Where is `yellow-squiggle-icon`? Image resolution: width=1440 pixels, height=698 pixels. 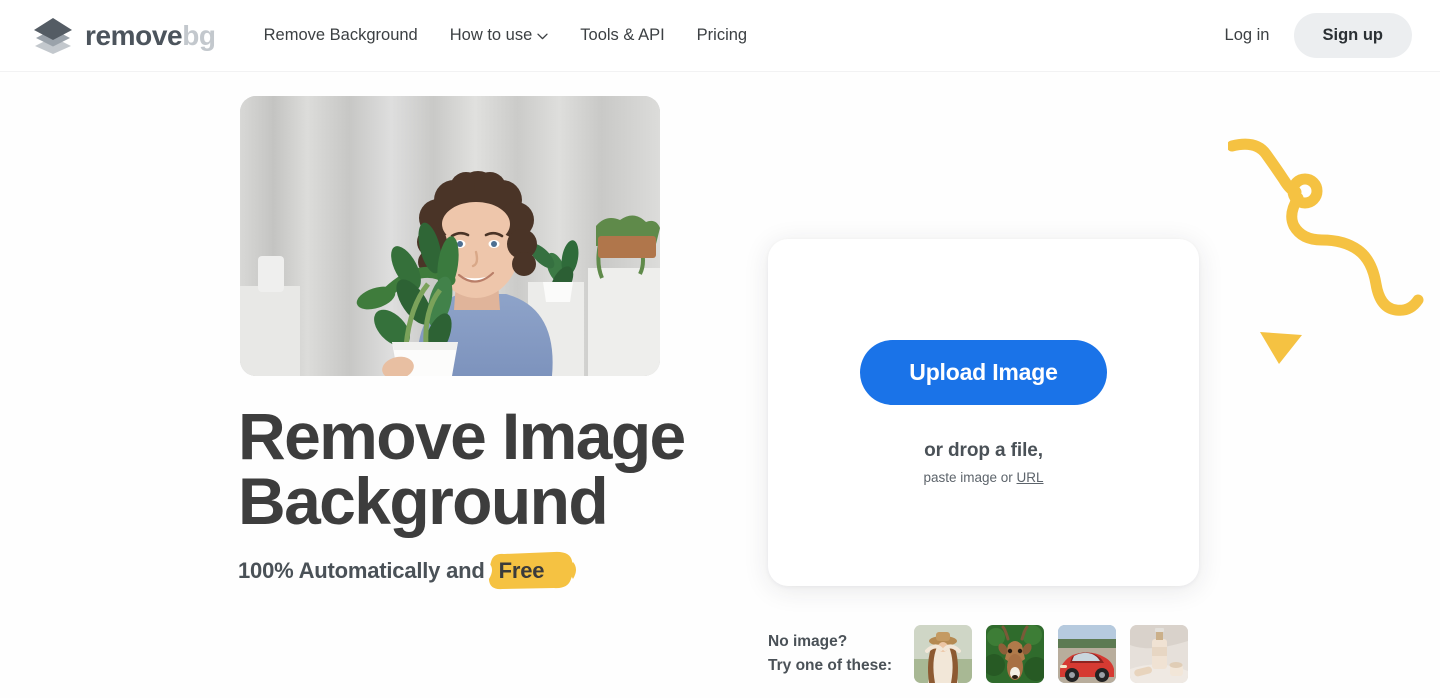 yellow-squiggle-icon is located at coordinates (1326, 227).